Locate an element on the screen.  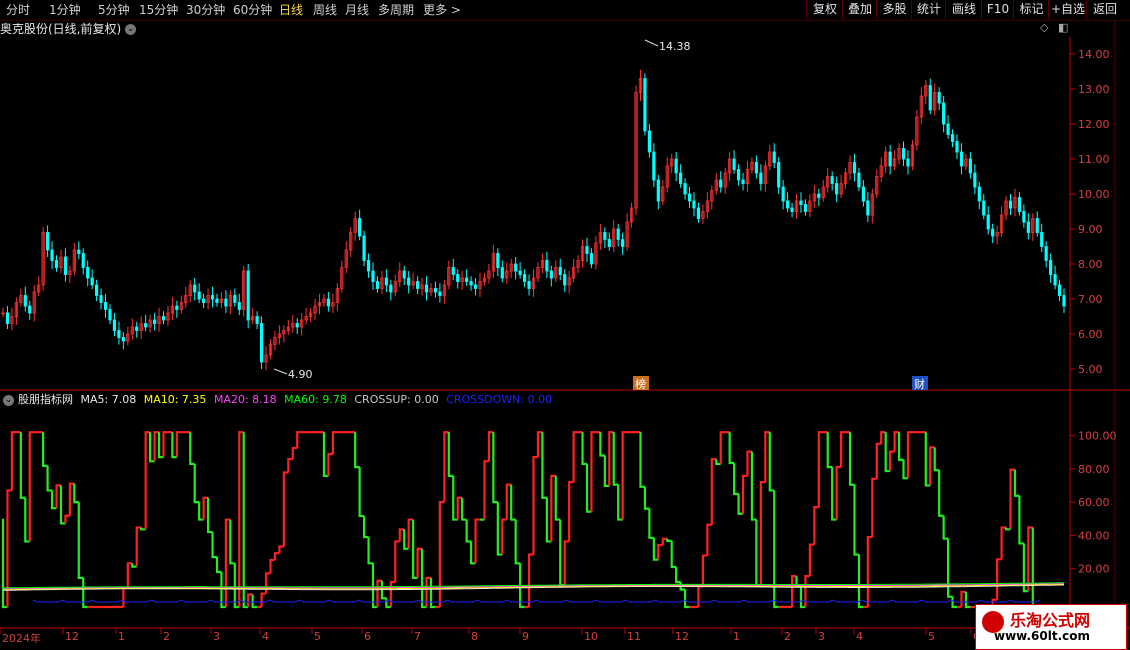
cai-badge: 财 is located at coordinates (920, 383).